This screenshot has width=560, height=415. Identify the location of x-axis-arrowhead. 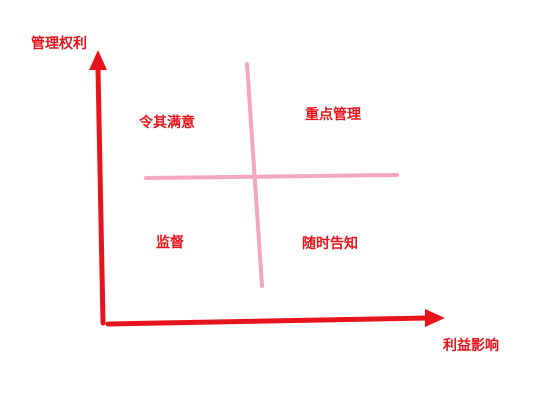
(435, 318).